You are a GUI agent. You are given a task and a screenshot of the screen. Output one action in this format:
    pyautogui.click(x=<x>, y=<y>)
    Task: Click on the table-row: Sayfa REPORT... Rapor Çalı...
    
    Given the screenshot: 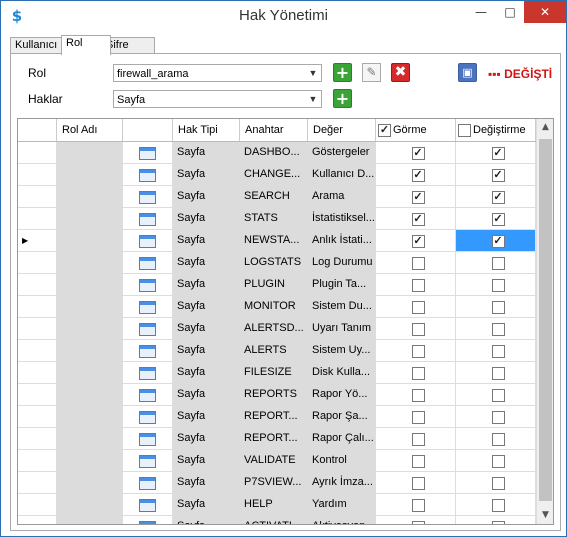 What is the action you would take?
    pyautogui.click(x=277, y=439)
    